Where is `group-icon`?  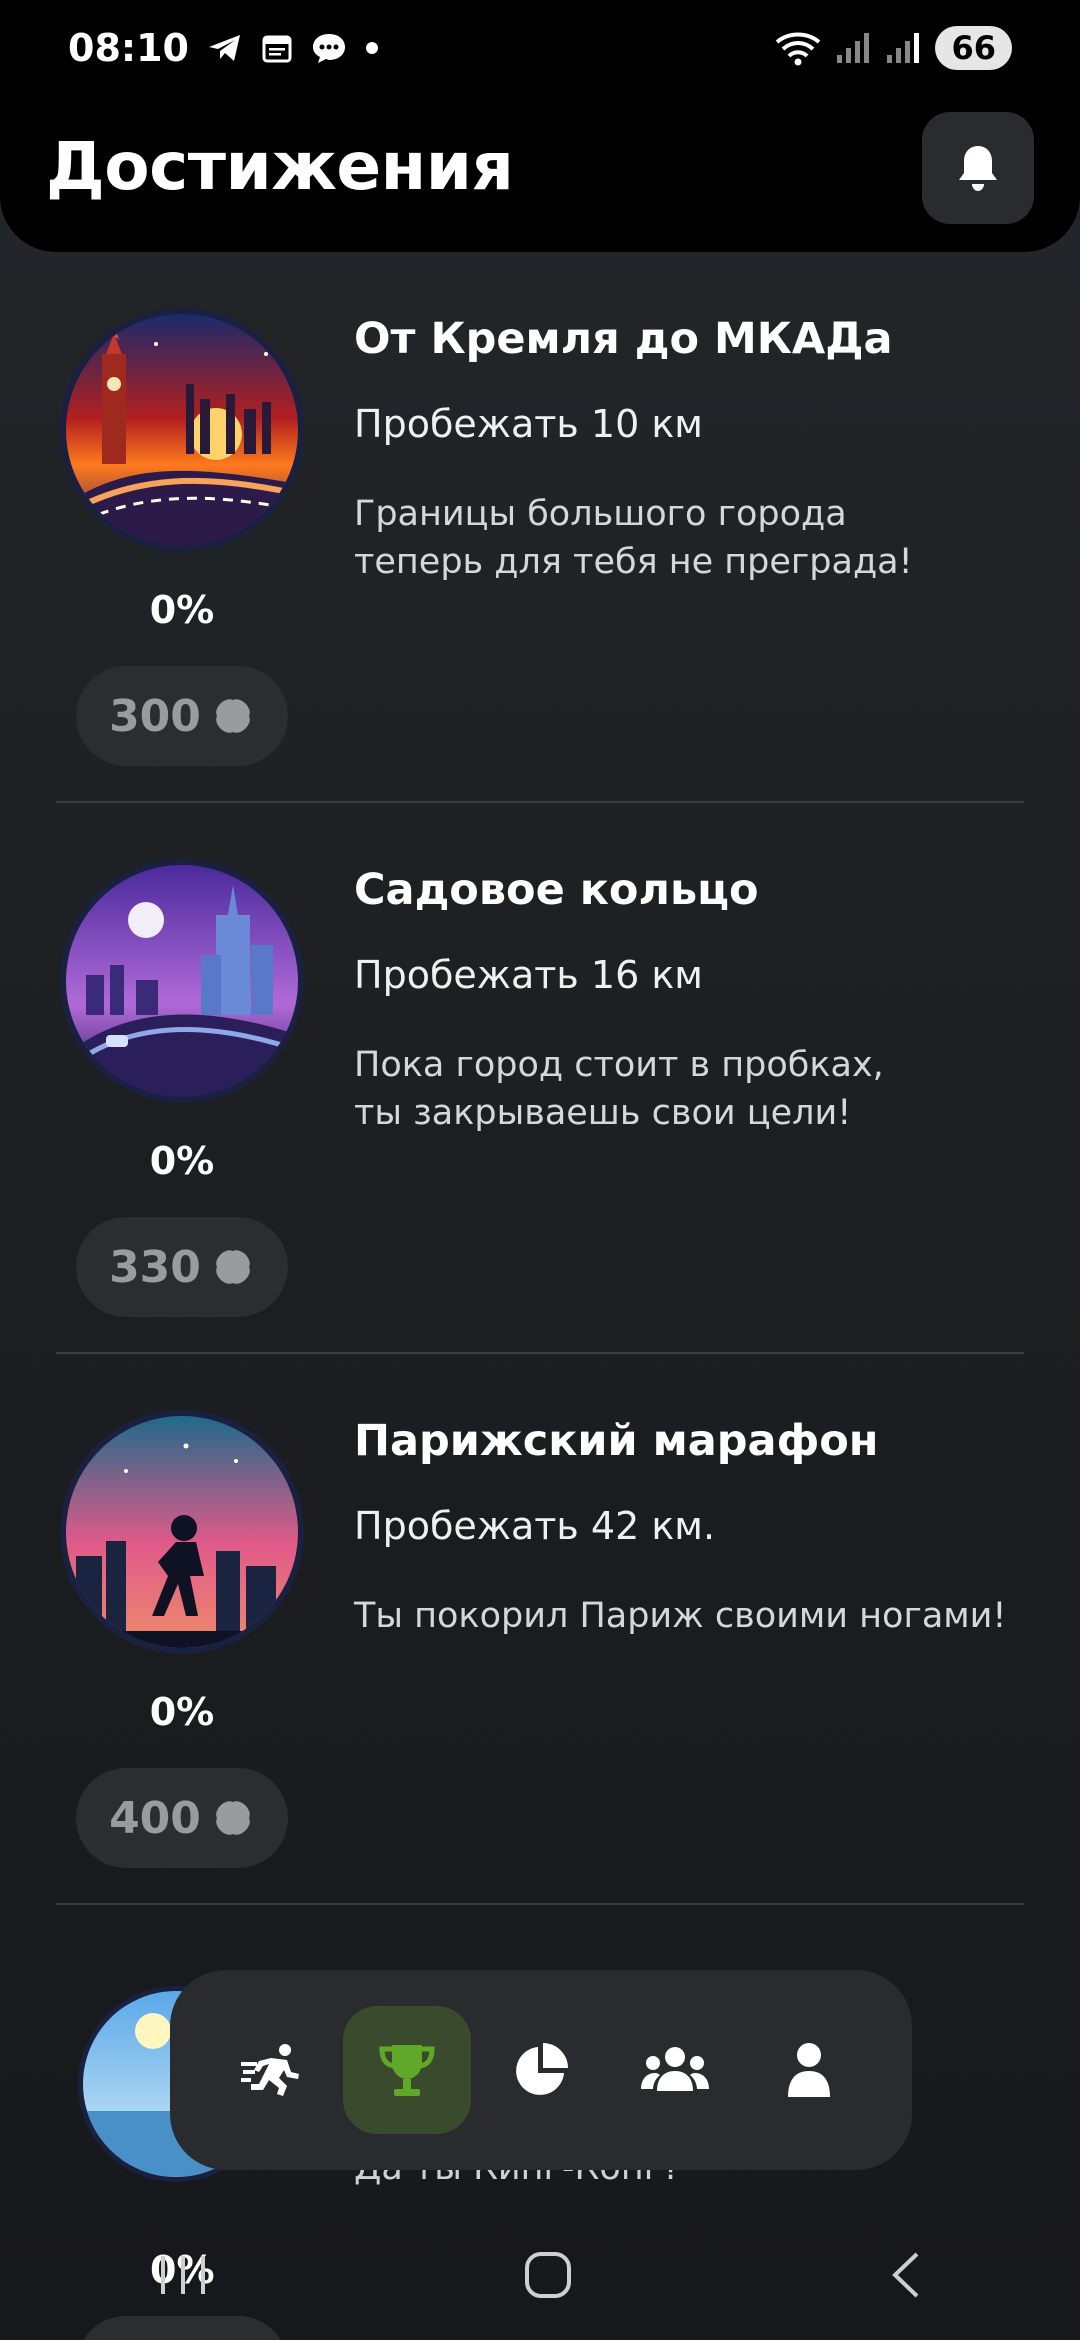
group-icon is located at coordinates (675, 2069).